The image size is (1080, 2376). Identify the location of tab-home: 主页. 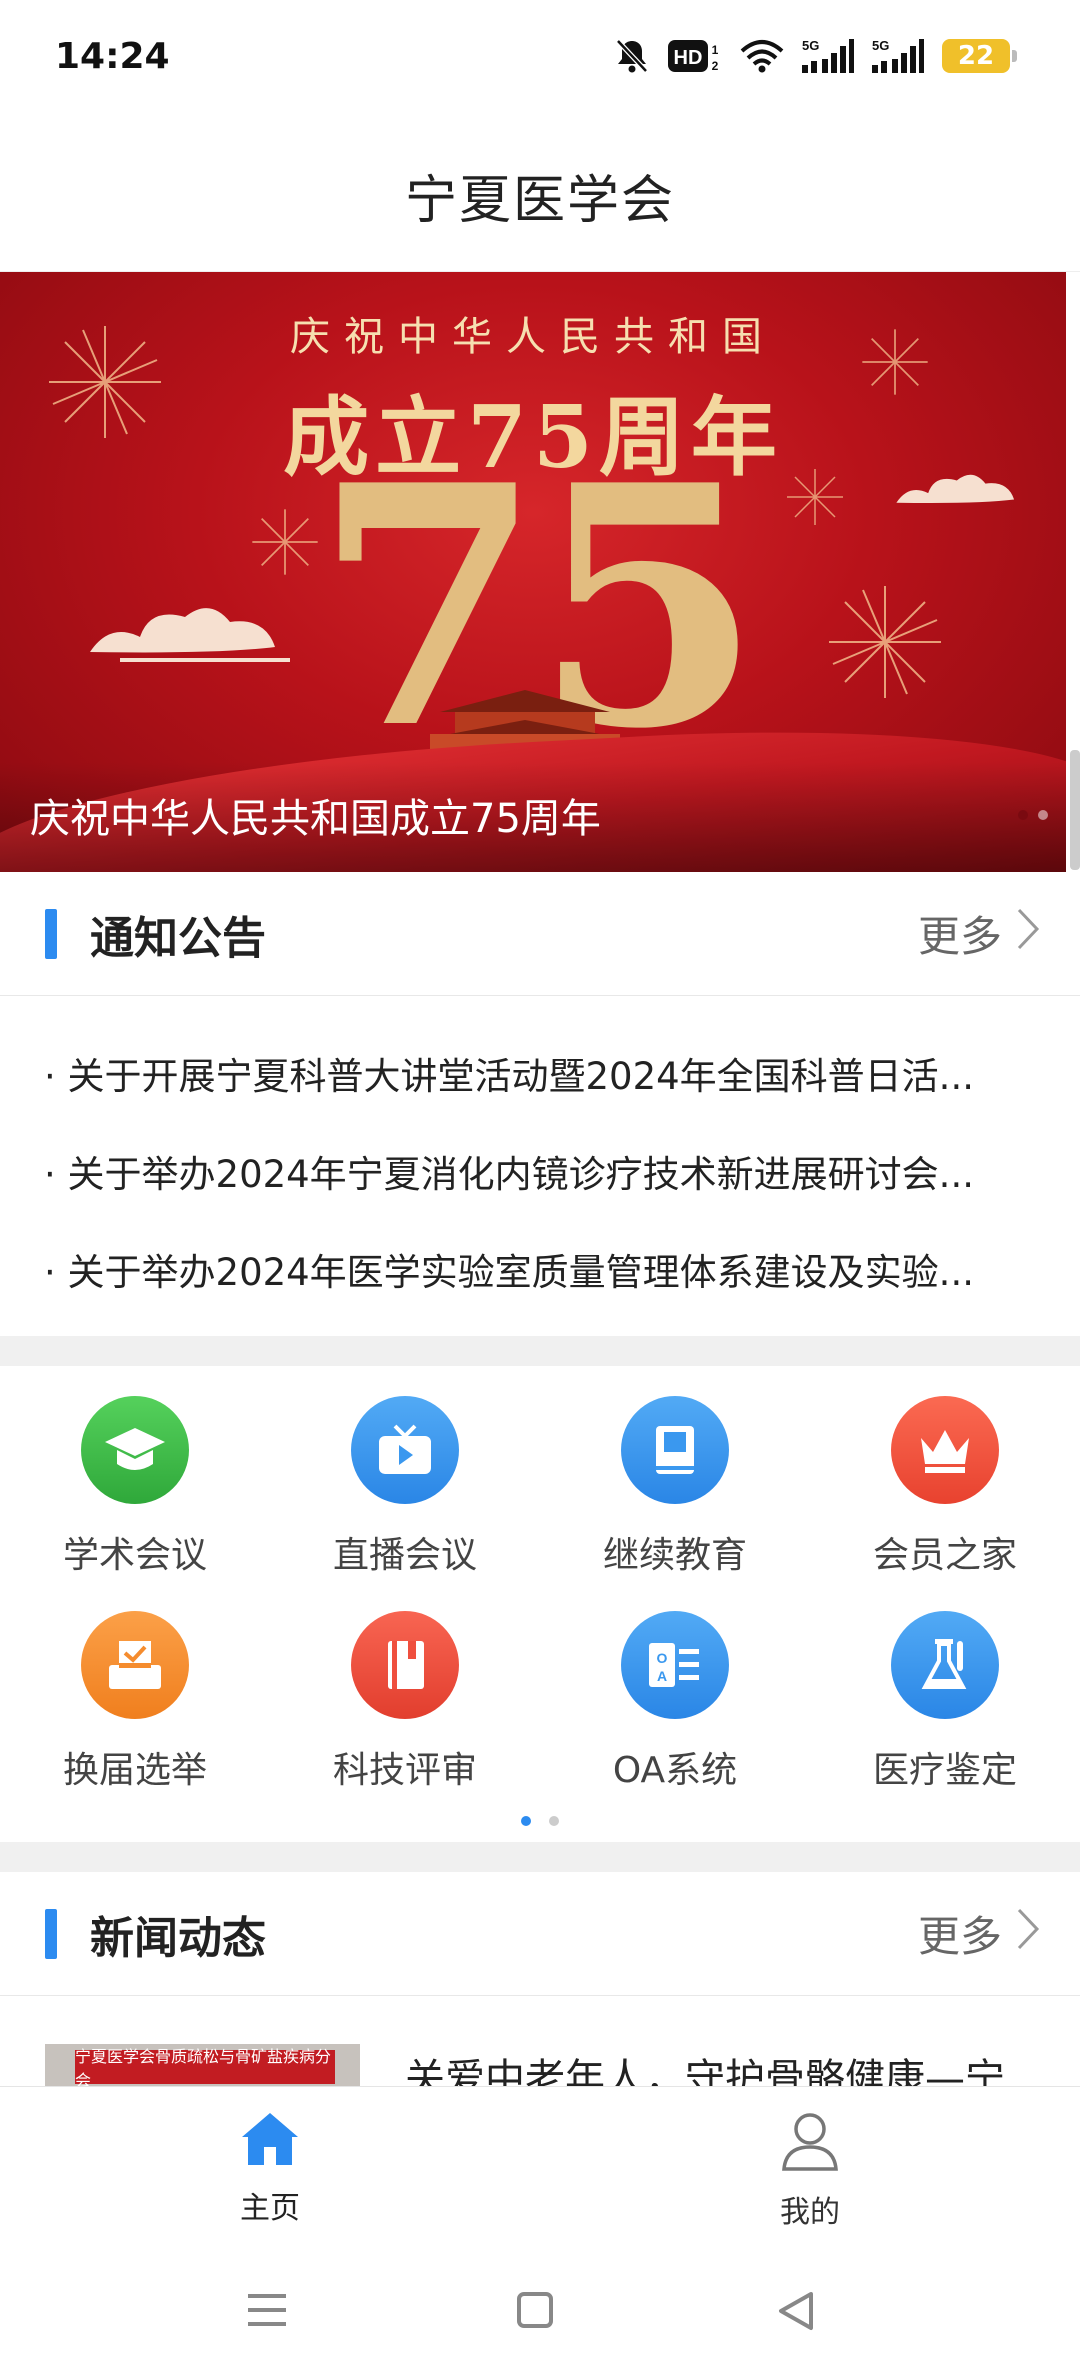
(270, 2168).